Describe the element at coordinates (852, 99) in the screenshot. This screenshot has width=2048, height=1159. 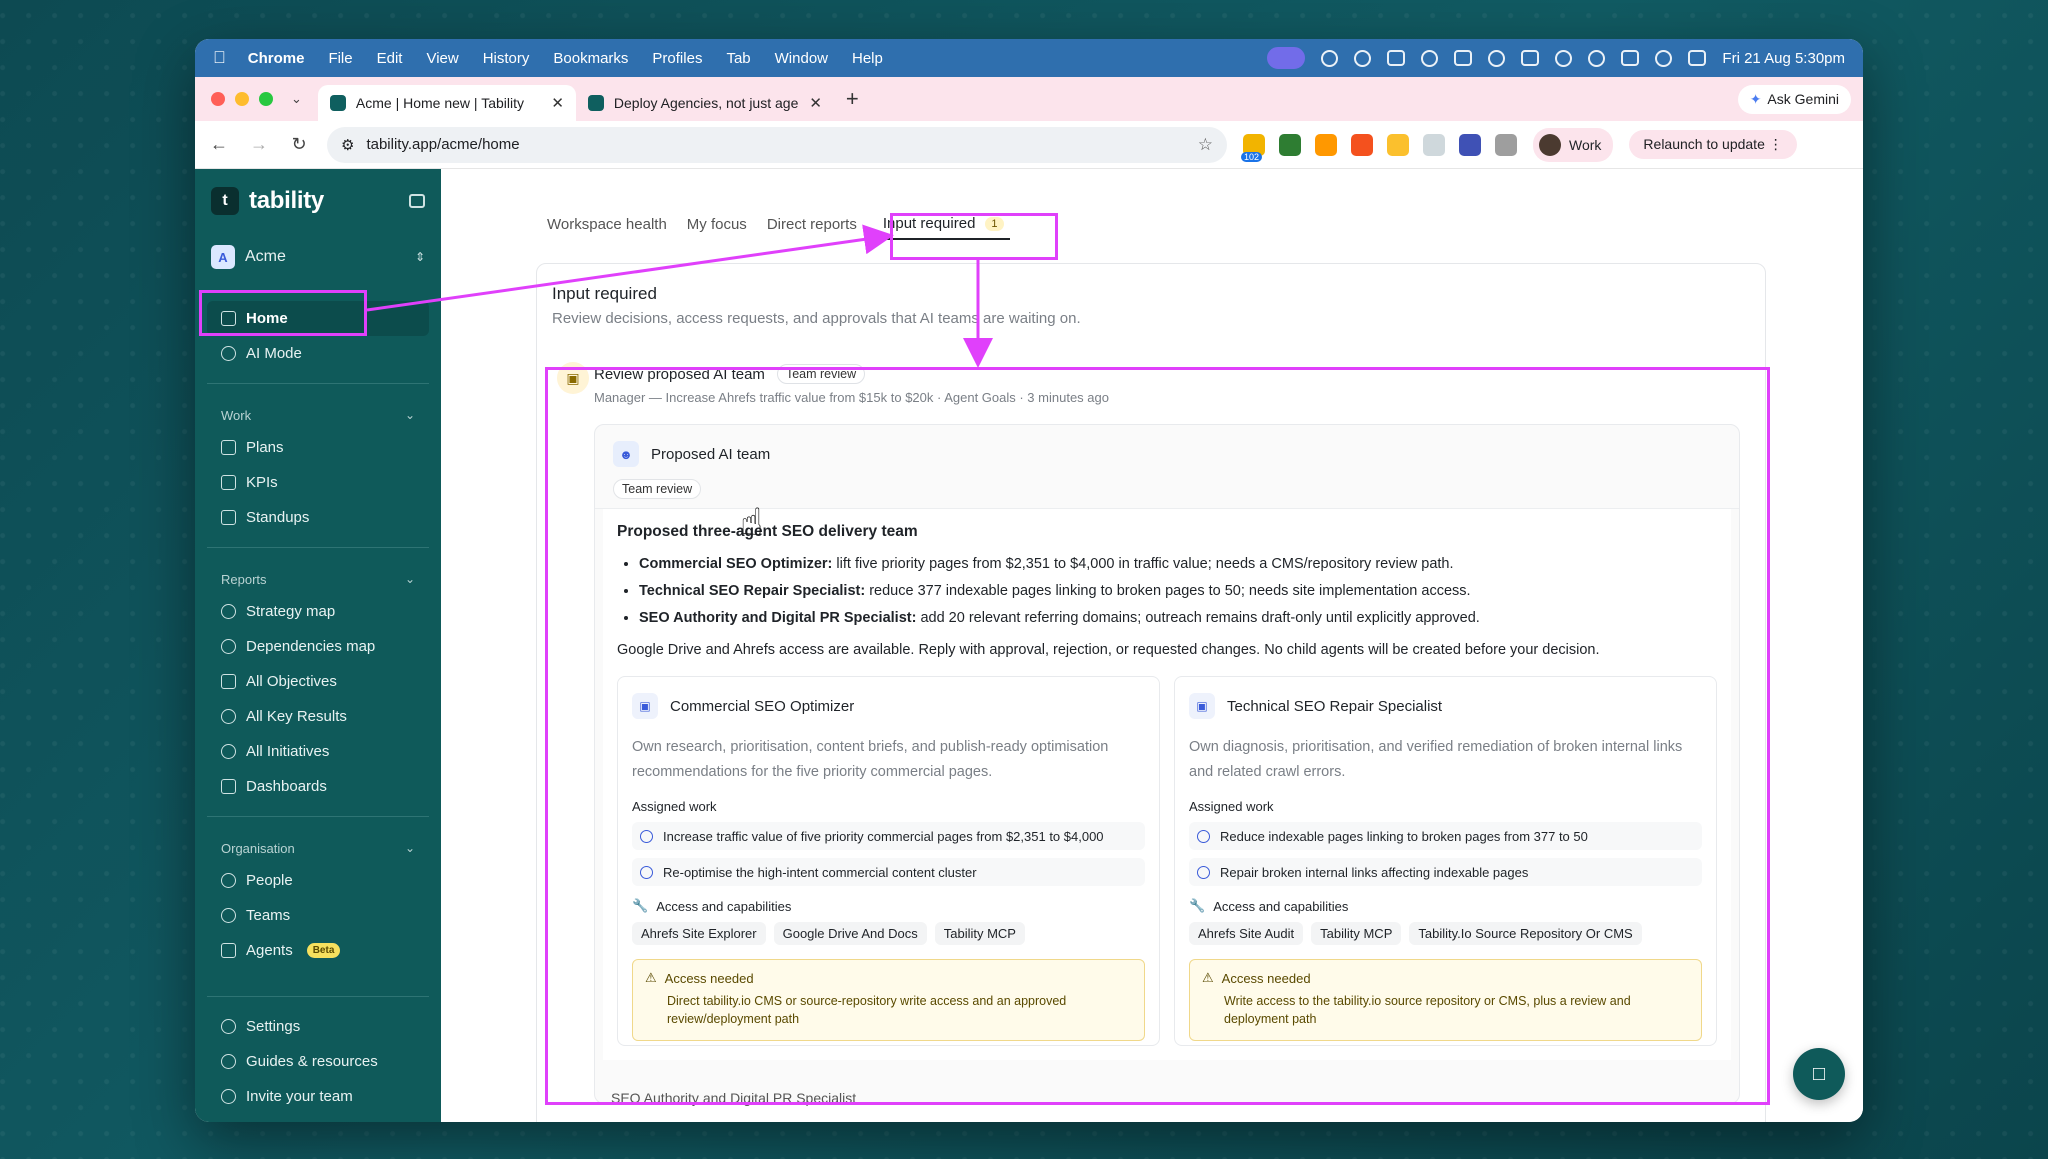
I see `new-tab-button: +` at that location.